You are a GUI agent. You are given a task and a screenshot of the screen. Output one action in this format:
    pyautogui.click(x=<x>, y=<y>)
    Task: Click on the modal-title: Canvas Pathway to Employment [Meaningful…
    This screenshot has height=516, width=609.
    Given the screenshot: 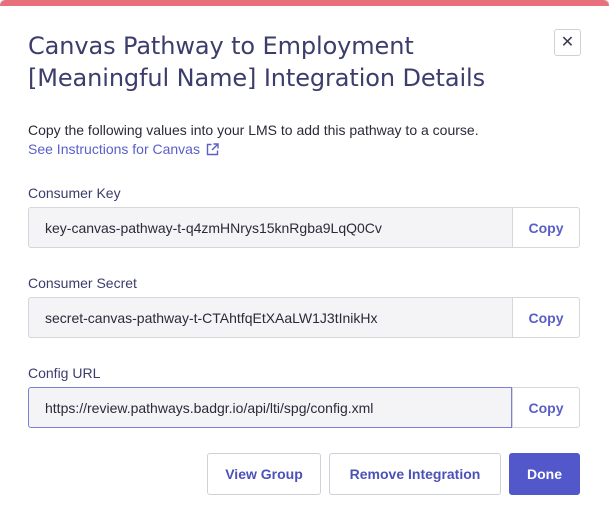 What is the action you would take?
    pyautogui.click(x=256, y=62)
    